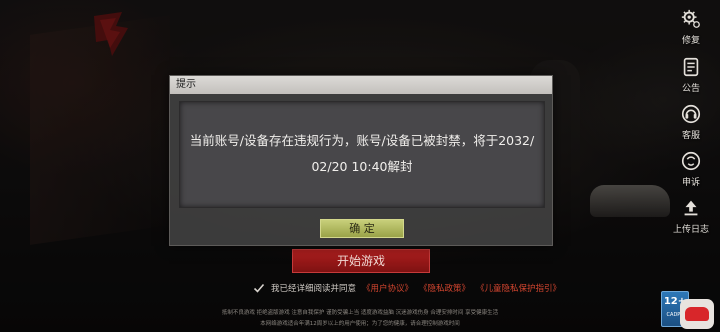  What do you see at coordinates (360, 324) in the screenshot?
I see `health-notice-line-2: 本网络游戏适合年满12周岁以上的用户使用；为了您的健康，请合理控制游戏时间` at bounding box center [360, 324].